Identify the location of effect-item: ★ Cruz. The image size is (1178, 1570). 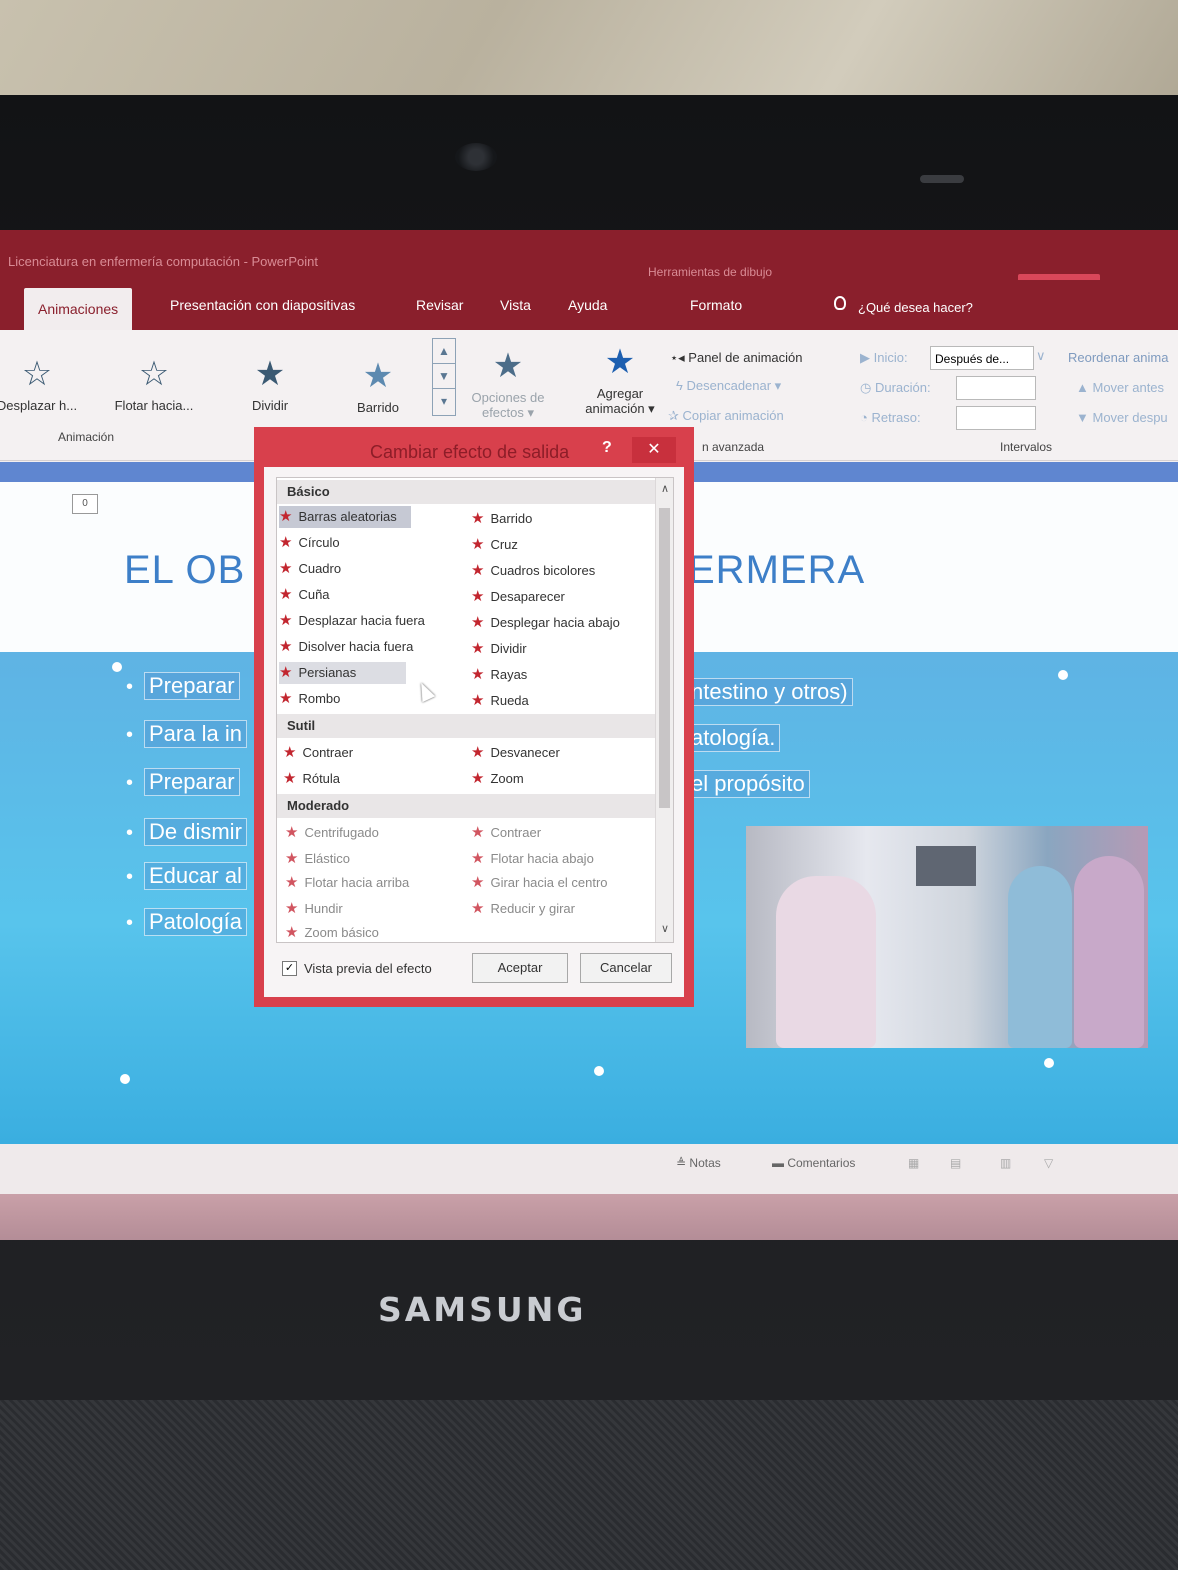
(494, 545).